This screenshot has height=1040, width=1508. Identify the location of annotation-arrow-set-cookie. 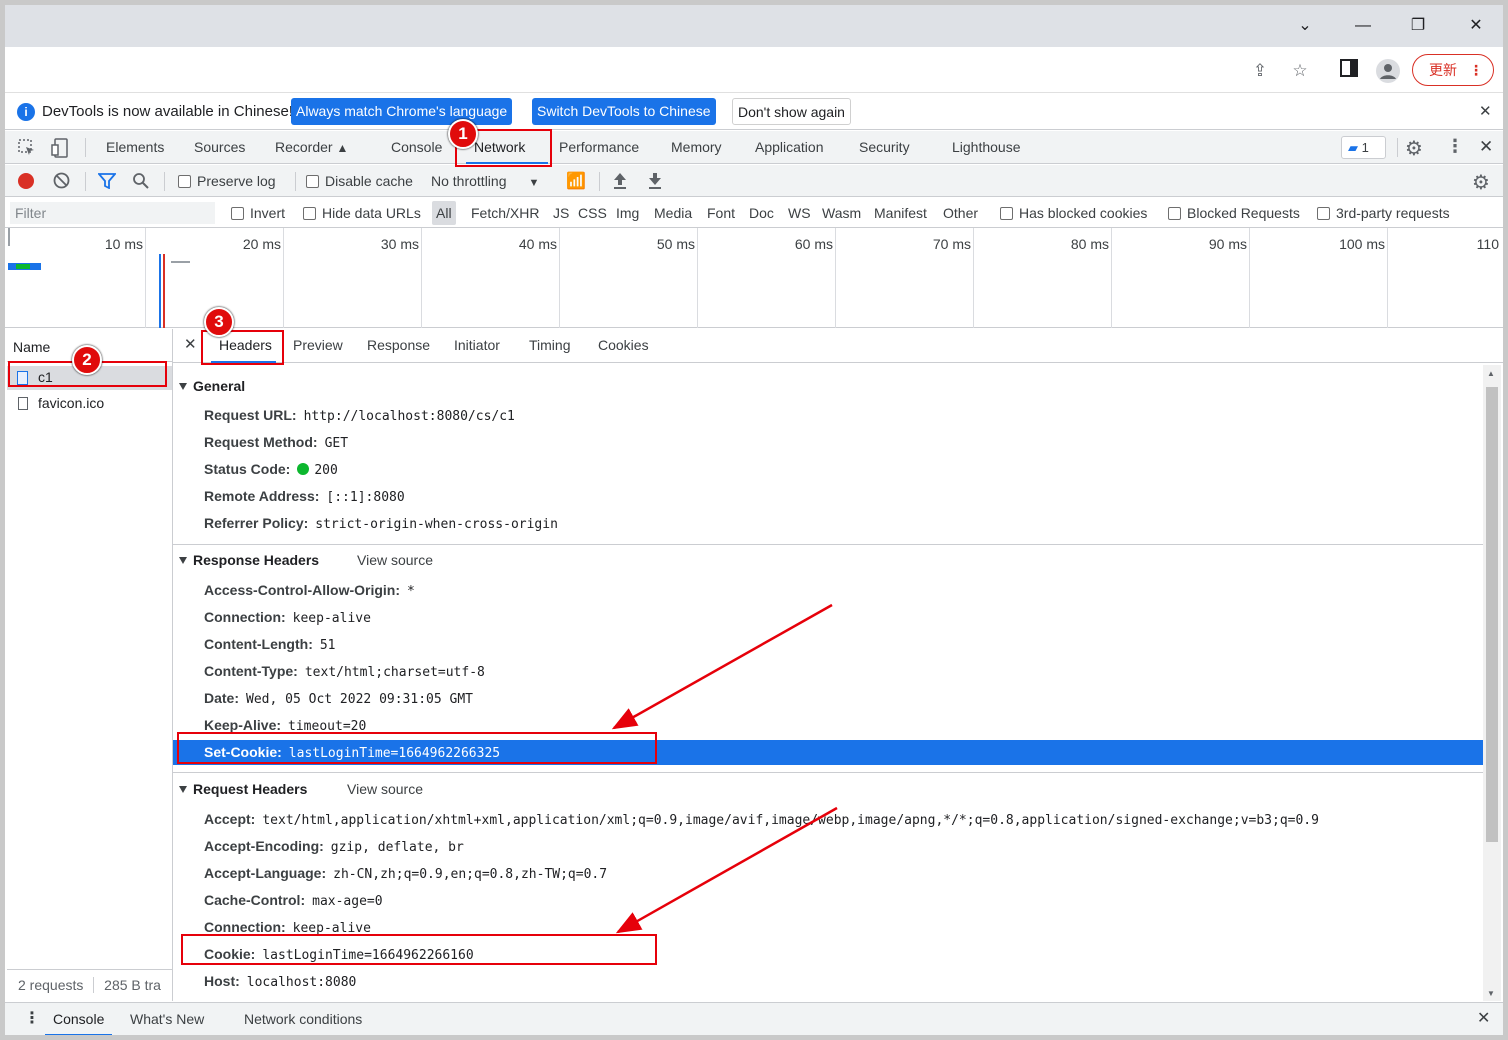
(722, 666).